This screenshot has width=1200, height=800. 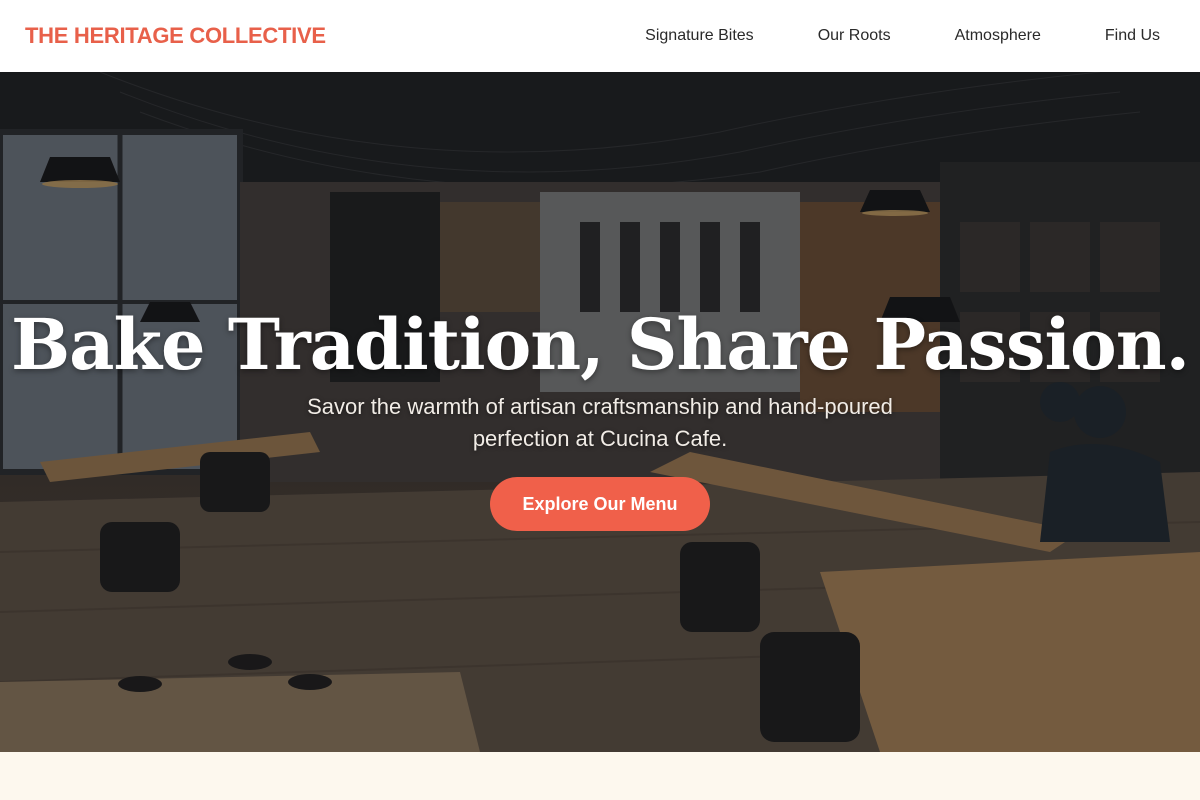 What do you see at coordinates (998, 36) in the screenshot?
I see `nav-link-atmosphere: Atmosphere` at bounding box center [998, 36].